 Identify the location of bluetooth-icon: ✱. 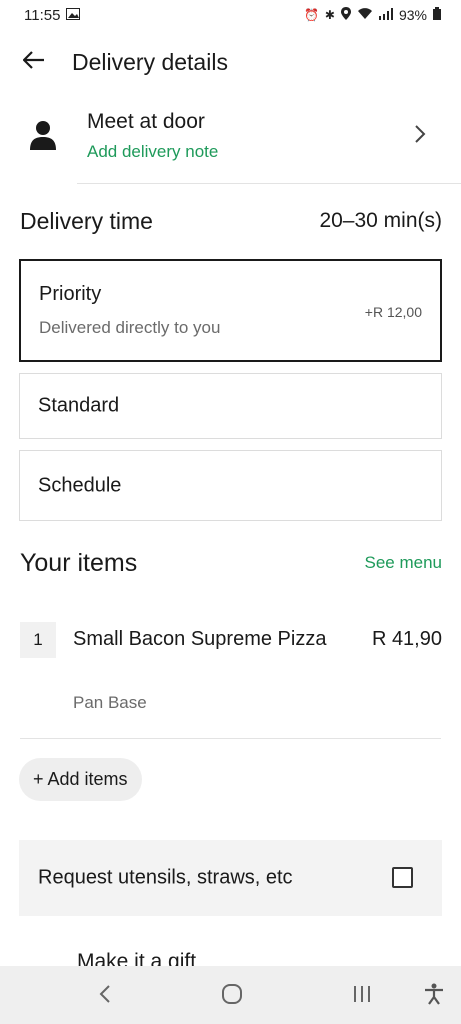
(329, 15).